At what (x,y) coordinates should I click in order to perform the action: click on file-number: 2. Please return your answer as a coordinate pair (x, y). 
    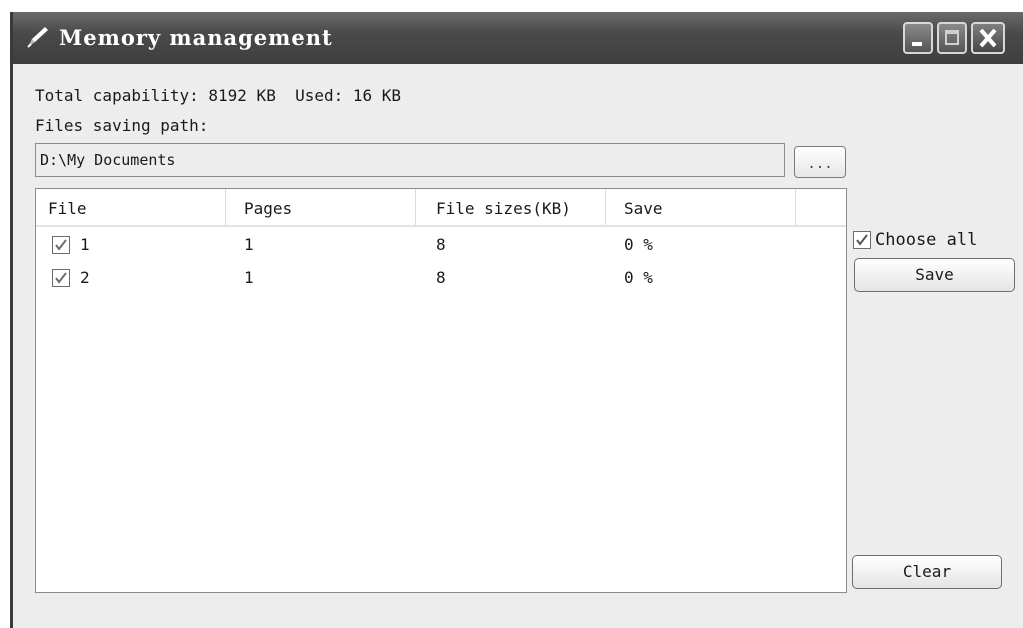
    Looking at the image, I should click on (85, 277).